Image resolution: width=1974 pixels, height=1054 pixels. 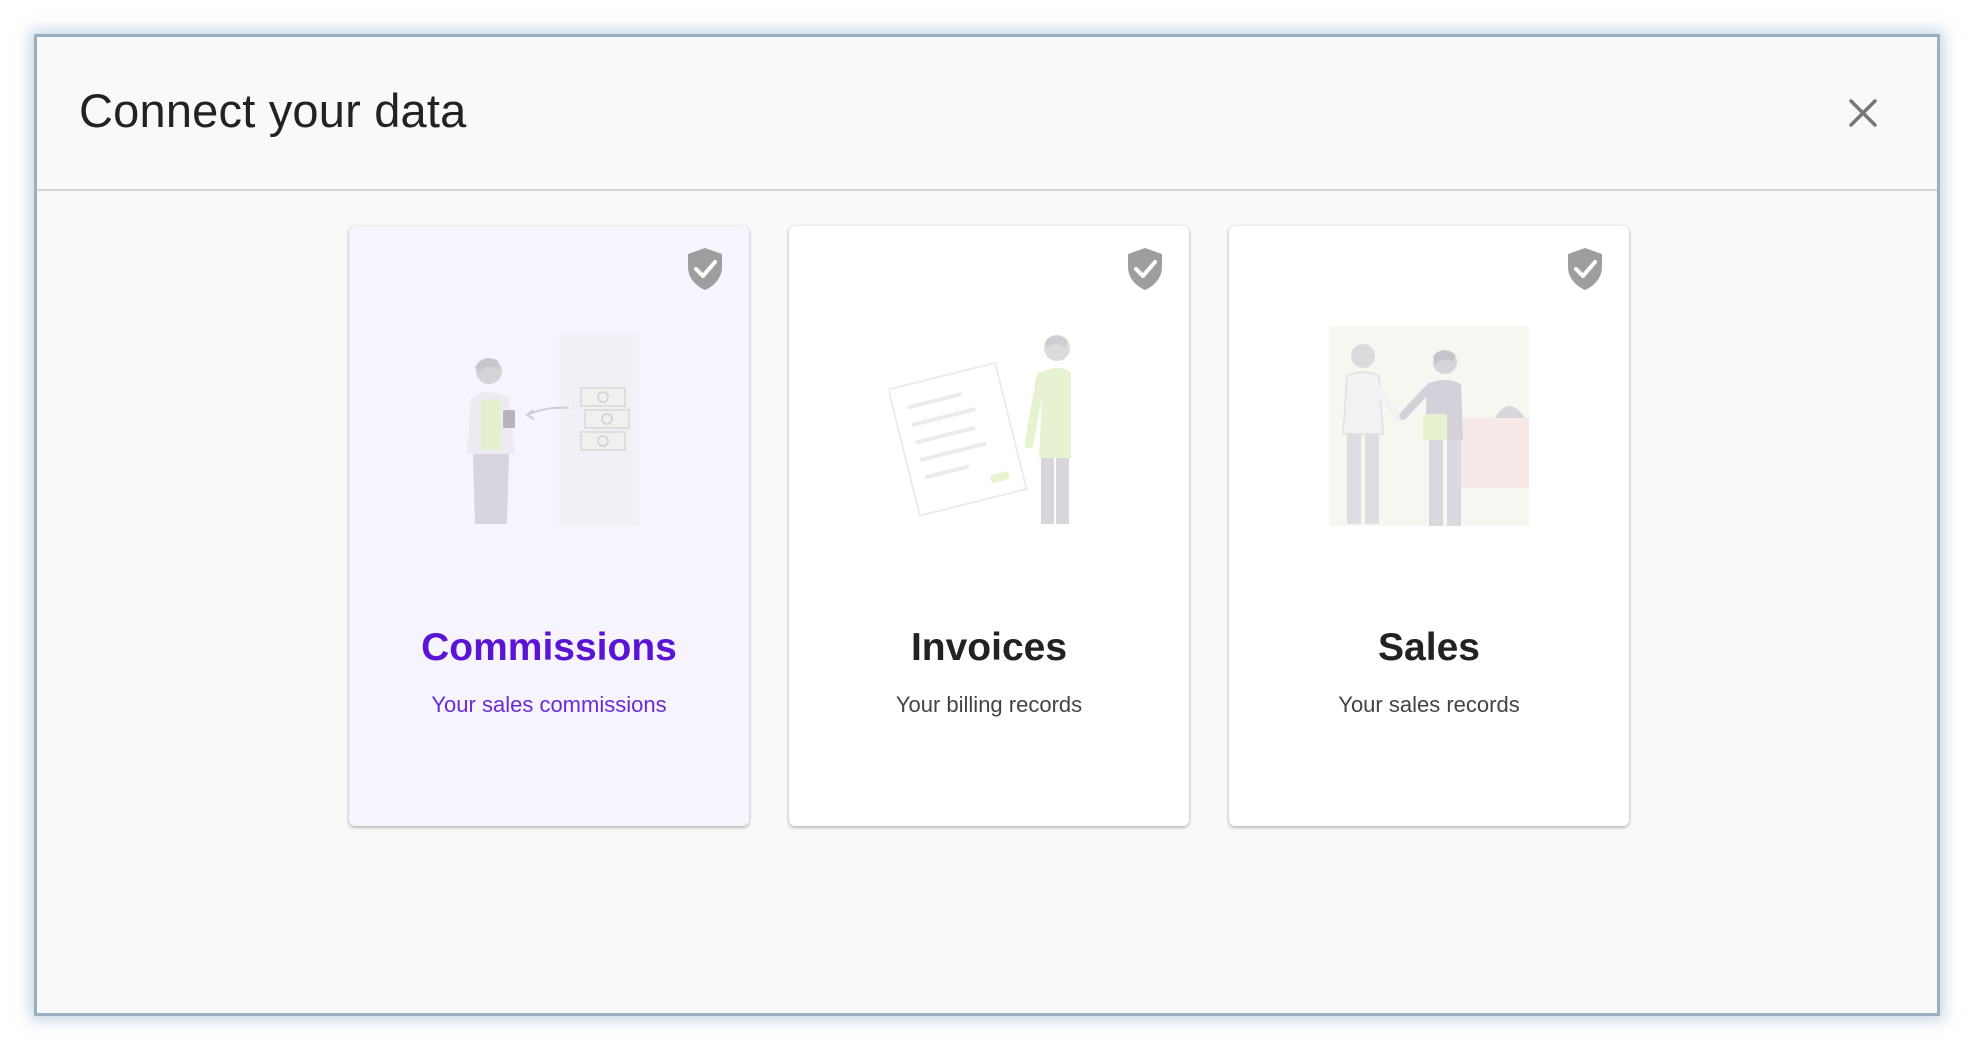 I want to click on card-description: Your billing records, so click(x=989, y=704).